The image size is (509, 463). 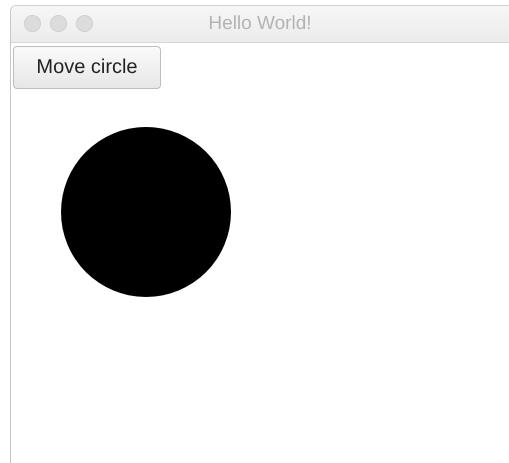 I want to click on minimize-icon, so click(x=58, y=23).